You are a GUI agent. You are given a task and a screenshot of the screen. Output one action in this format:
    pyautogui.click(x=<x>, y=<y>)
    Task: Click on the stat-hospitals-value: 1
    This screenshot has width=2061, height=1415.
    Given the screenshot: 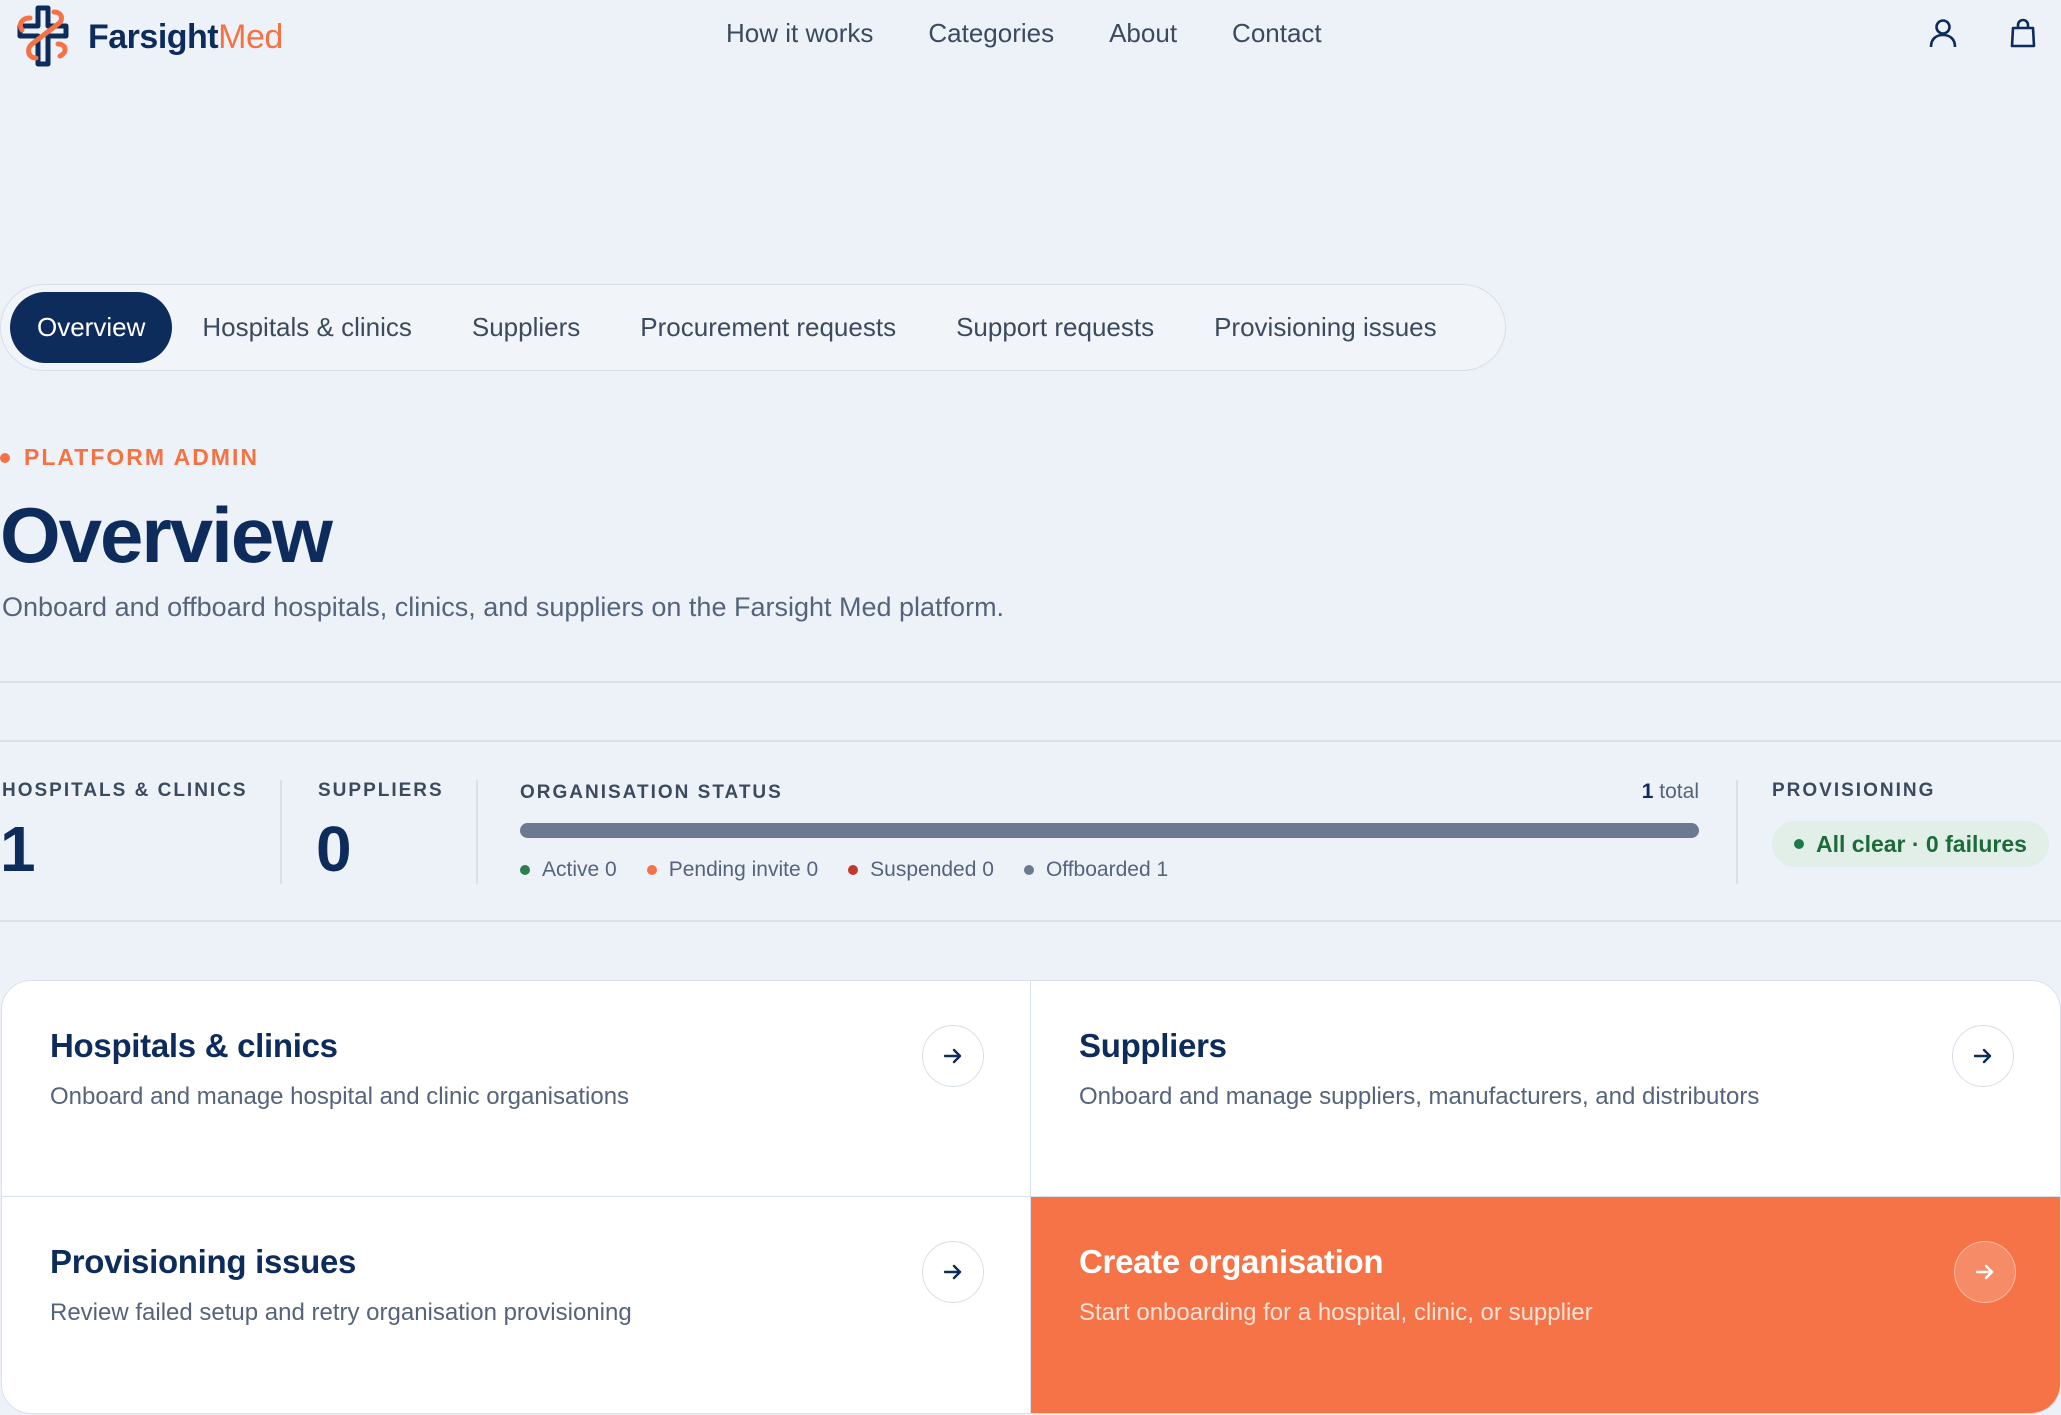 What is the action you would take?
    pyautogui.click(x=18, y=849)
    